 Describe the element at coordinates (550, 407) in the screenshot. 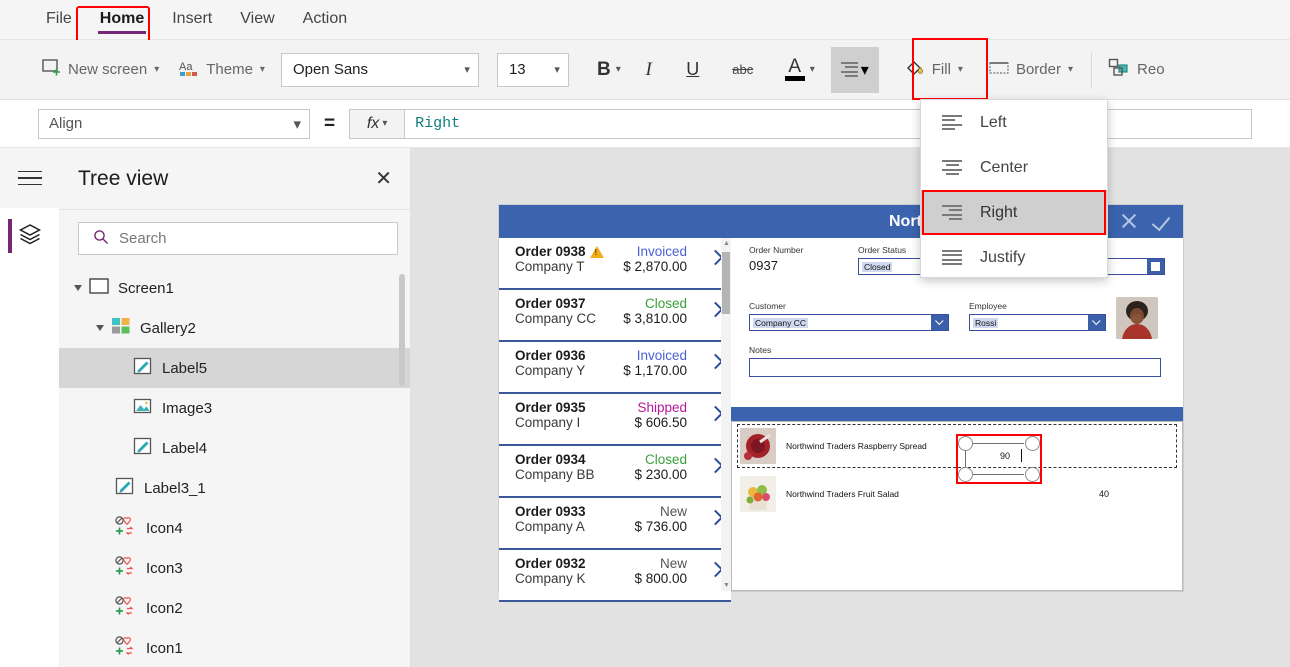

I see `order-id: Order 0935` at that location.